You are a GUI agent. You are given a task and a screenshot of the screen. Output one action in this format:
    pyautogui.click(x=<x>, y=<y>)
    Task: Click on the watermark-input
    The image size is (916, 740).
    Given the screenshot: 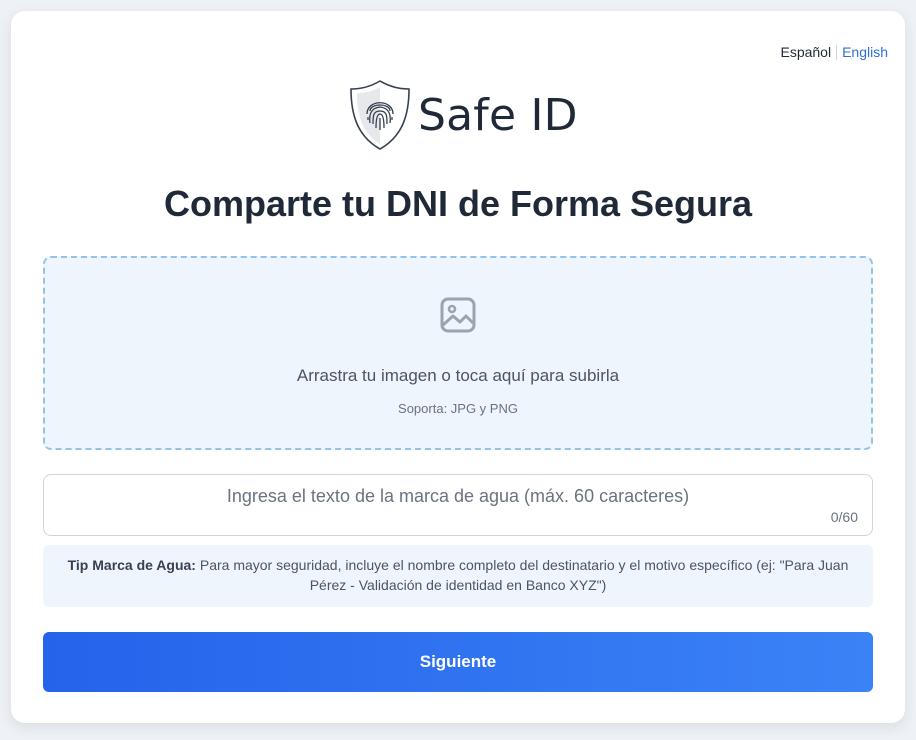 What is the action you would take?
    pyautogui.click(x=458, y=505)
    